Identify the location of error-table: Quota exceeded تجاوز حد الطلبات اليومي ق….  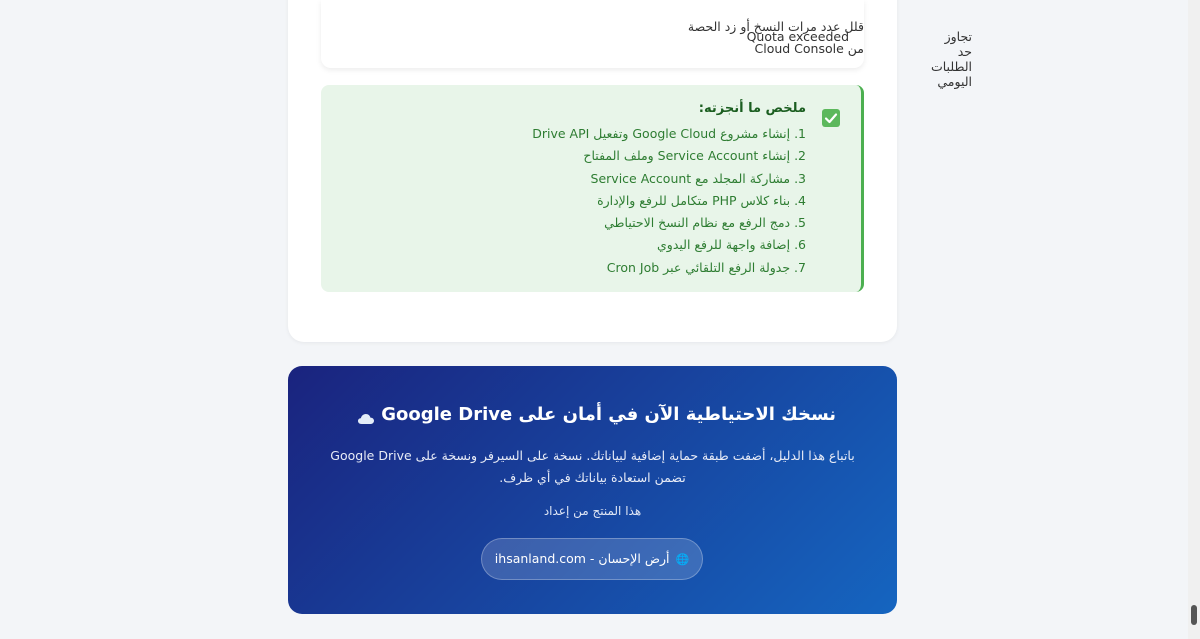
(646, 44).